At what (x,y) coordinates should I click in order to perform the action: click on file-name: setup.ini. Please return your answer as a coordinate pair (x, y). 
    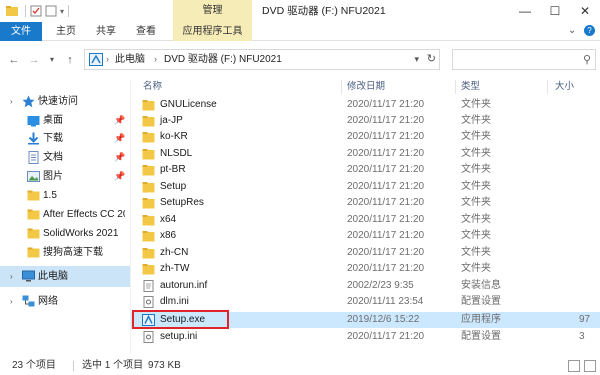
    Looking at the image, I should click on (179, 336).